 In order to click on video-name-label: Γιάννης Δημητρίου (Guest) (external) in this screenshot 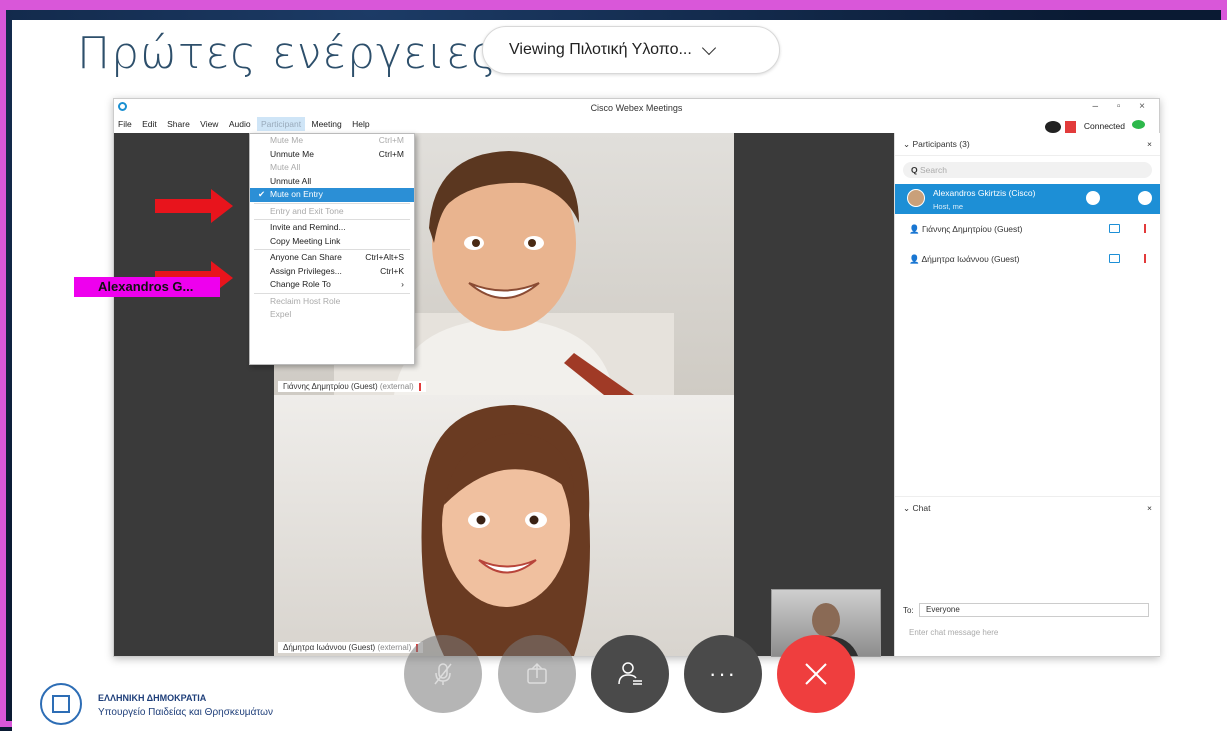, I will do `click(352, 386)`.